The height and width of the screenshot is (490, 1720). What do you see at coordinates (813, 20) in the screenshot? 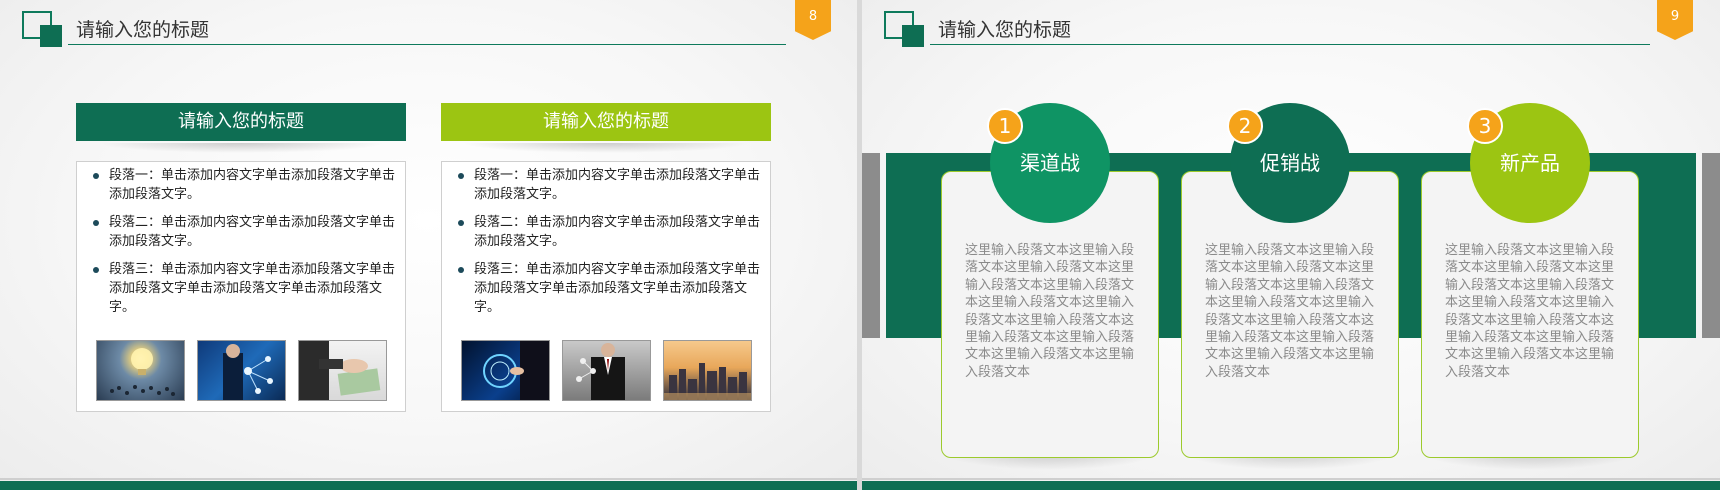
I see `page-number-badge: 8` at bounding box center [813, 20].